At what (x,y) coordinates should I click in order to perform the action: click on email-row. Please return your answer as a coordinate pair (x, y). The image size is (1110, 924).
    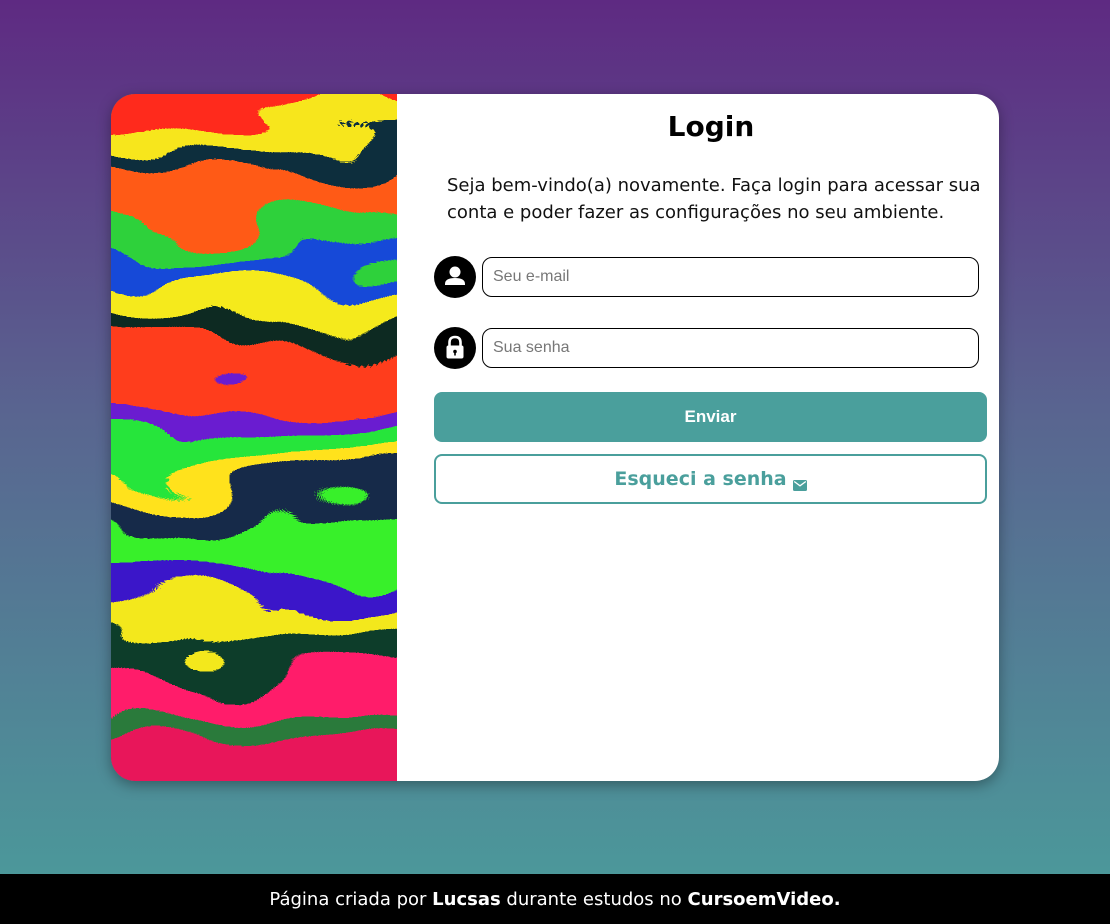
    Looking at the image, I should click on (707, 277).